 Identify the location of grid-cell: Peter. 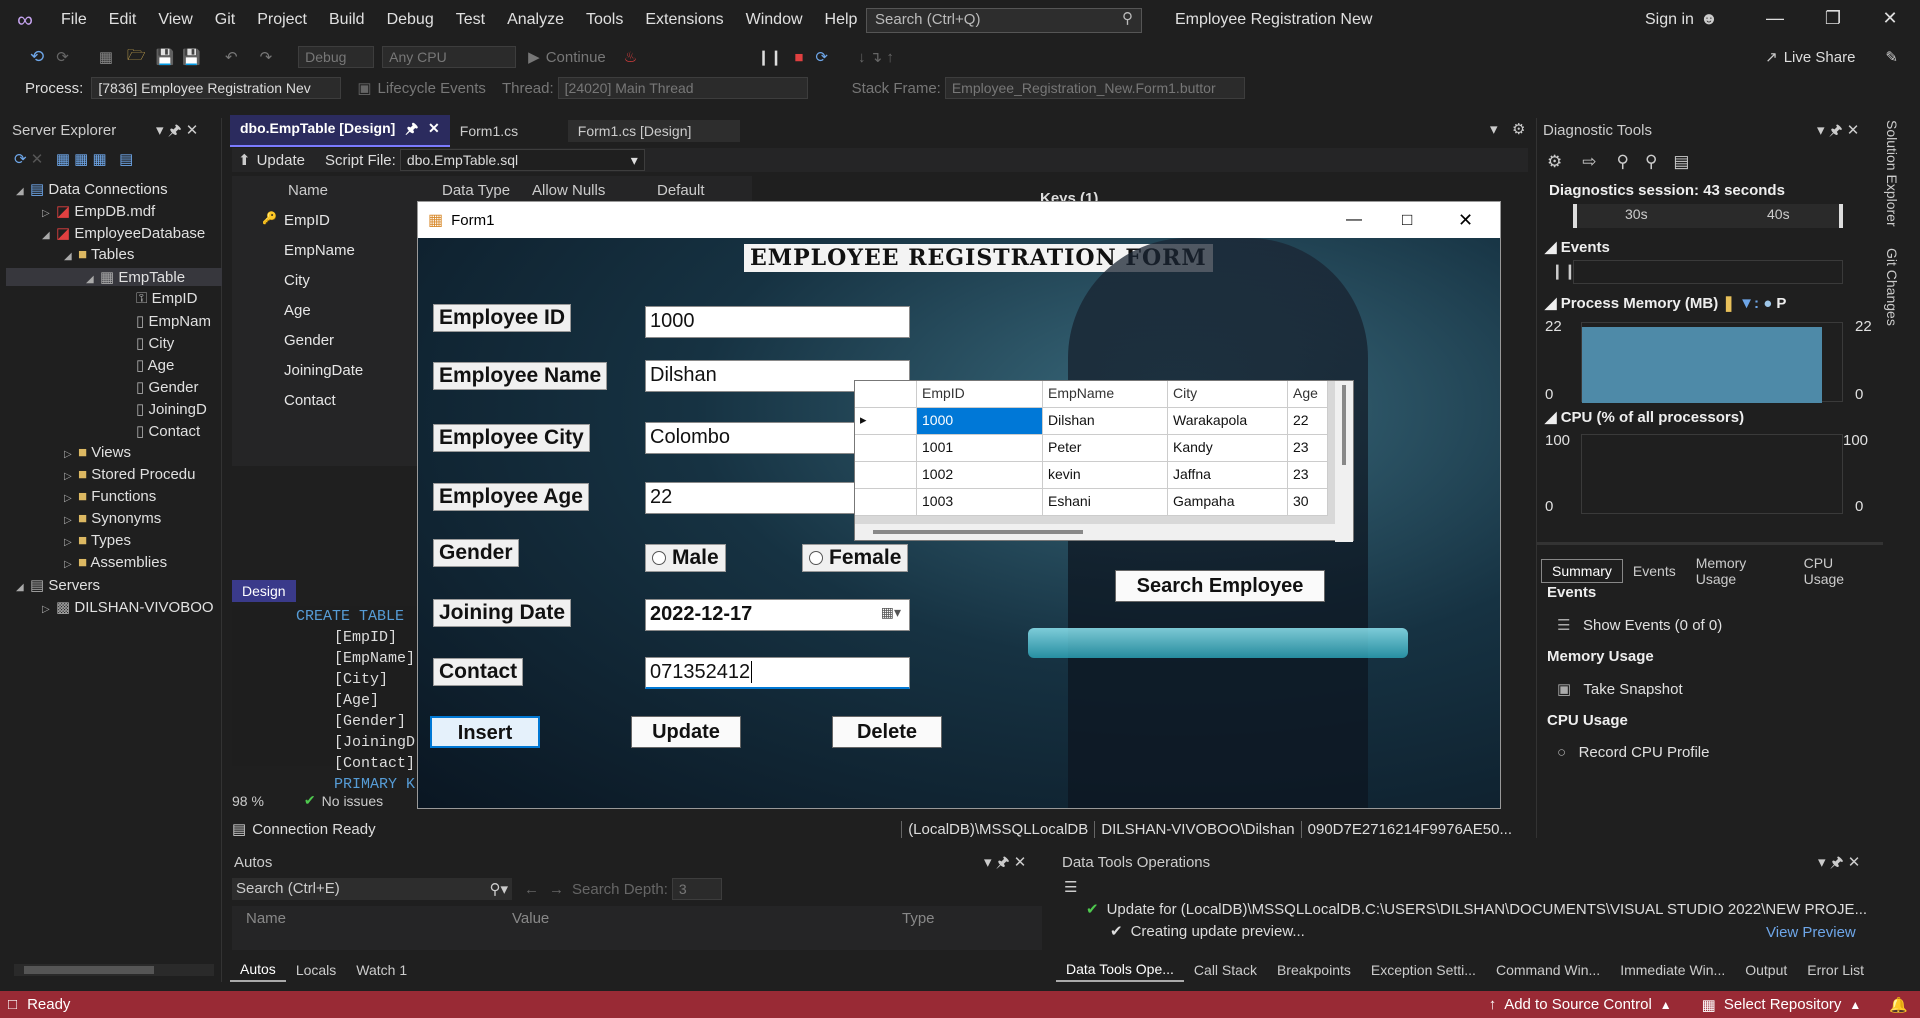
(1105, 448).